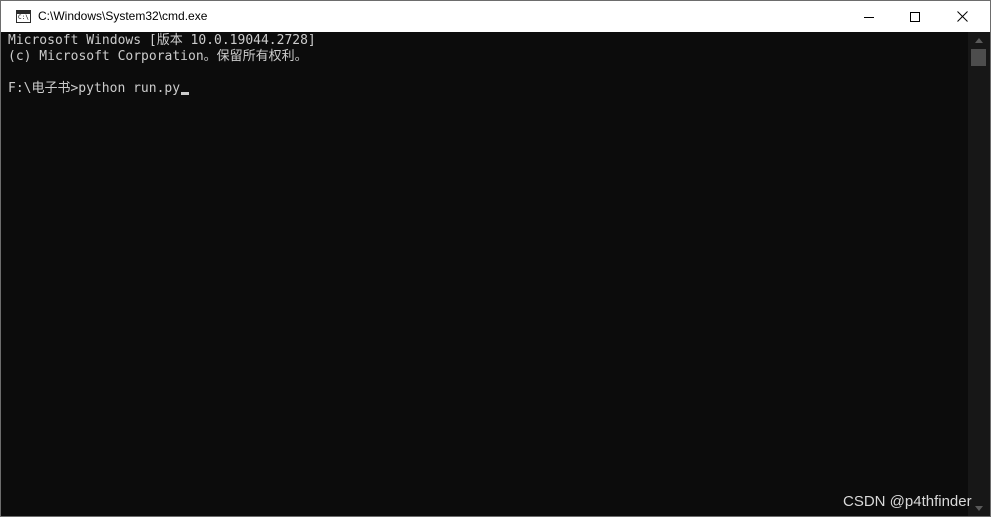  What do you see at coordinates (495, 16) in the screenshot?
I see `title-bar: C:\ C:\Windows\System32\cmd.exe` at bounding box center [495, 16].